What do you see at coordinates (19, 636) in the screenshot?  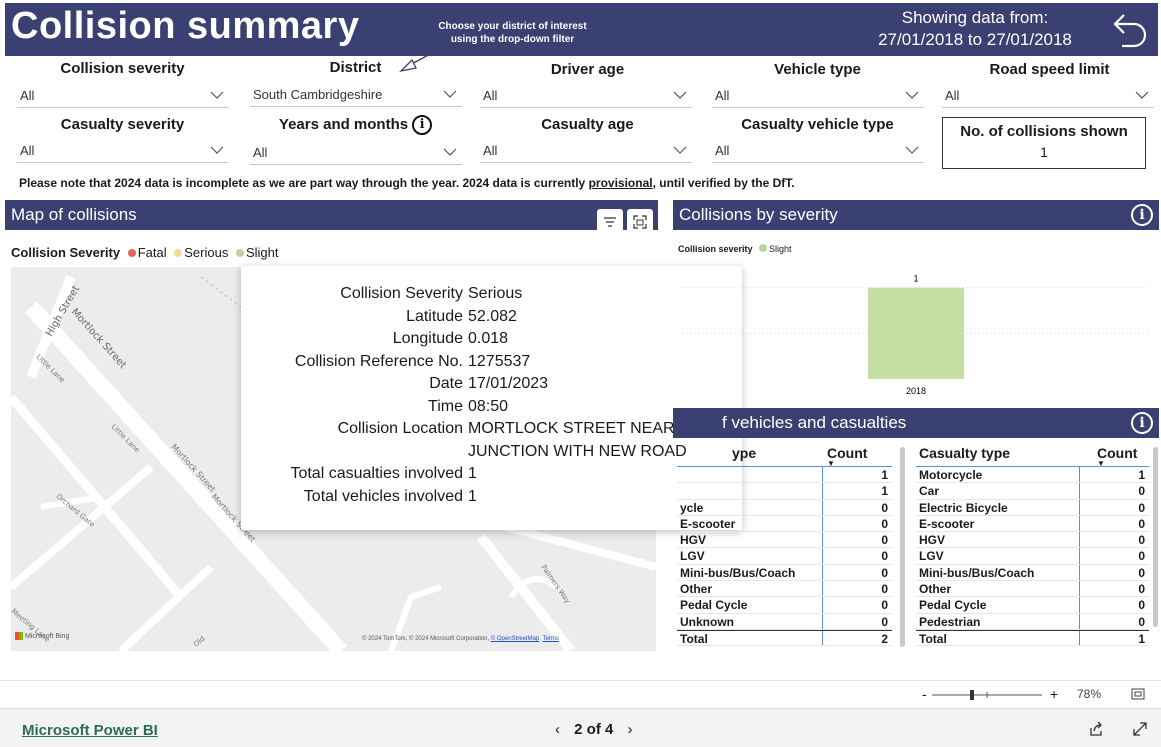 I see `microsoft-logo-icon` at bounding box center [19, 636].